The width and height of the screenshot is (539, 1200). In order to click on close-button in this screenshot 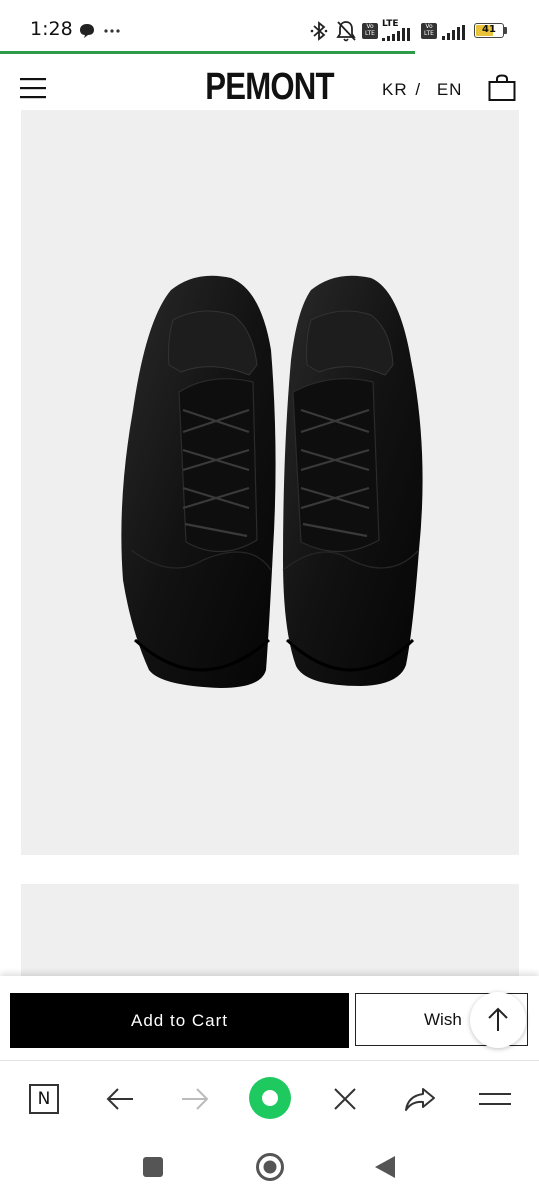, I will do `click(345, 1099)`.